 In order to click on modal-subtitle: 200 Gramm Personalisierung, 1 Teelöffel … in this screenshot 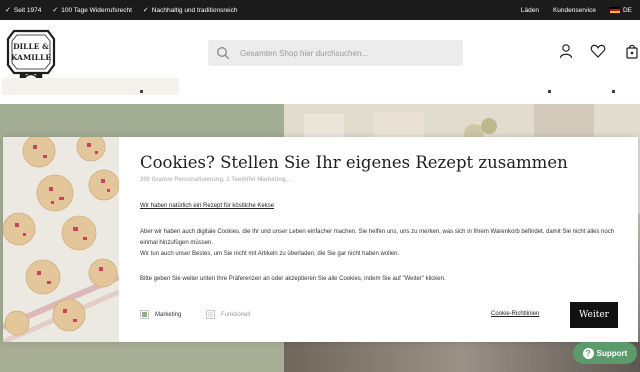, I will do `click(215, 180)`.